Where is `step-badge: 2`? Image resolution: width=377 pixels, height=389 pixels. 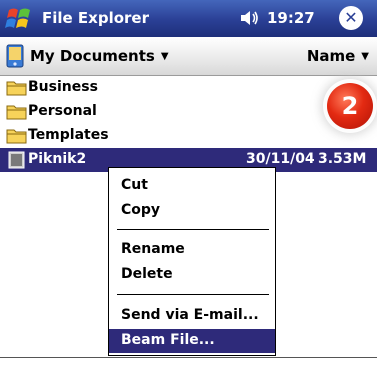
step-badge: 2 is located at coordinates (350, 106).